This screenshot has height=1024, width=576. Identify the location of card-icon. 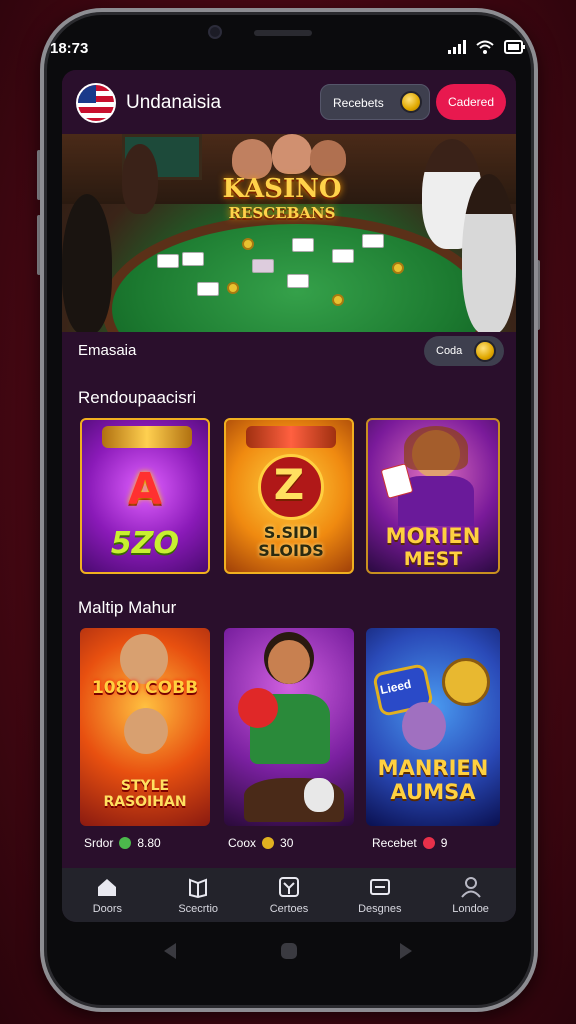
(379, 887).